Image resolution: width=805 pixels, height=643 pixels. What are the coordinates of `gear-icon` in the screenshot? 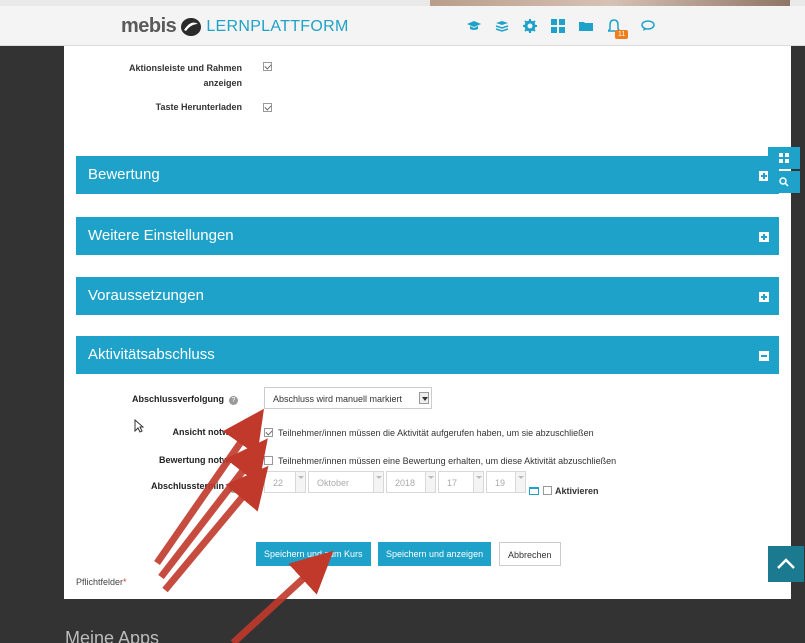 It's located at (530, 26).